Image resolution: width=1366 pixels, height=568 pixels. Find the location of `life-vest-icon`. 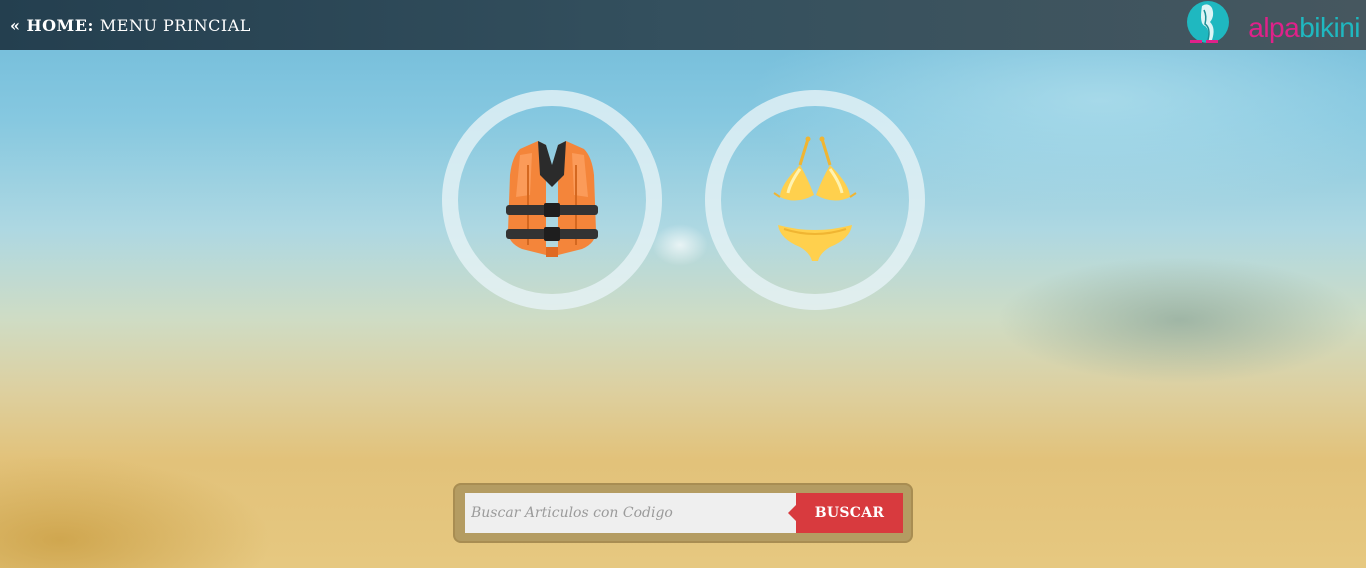

life-vest-icon is located at coordinates (552, 199).